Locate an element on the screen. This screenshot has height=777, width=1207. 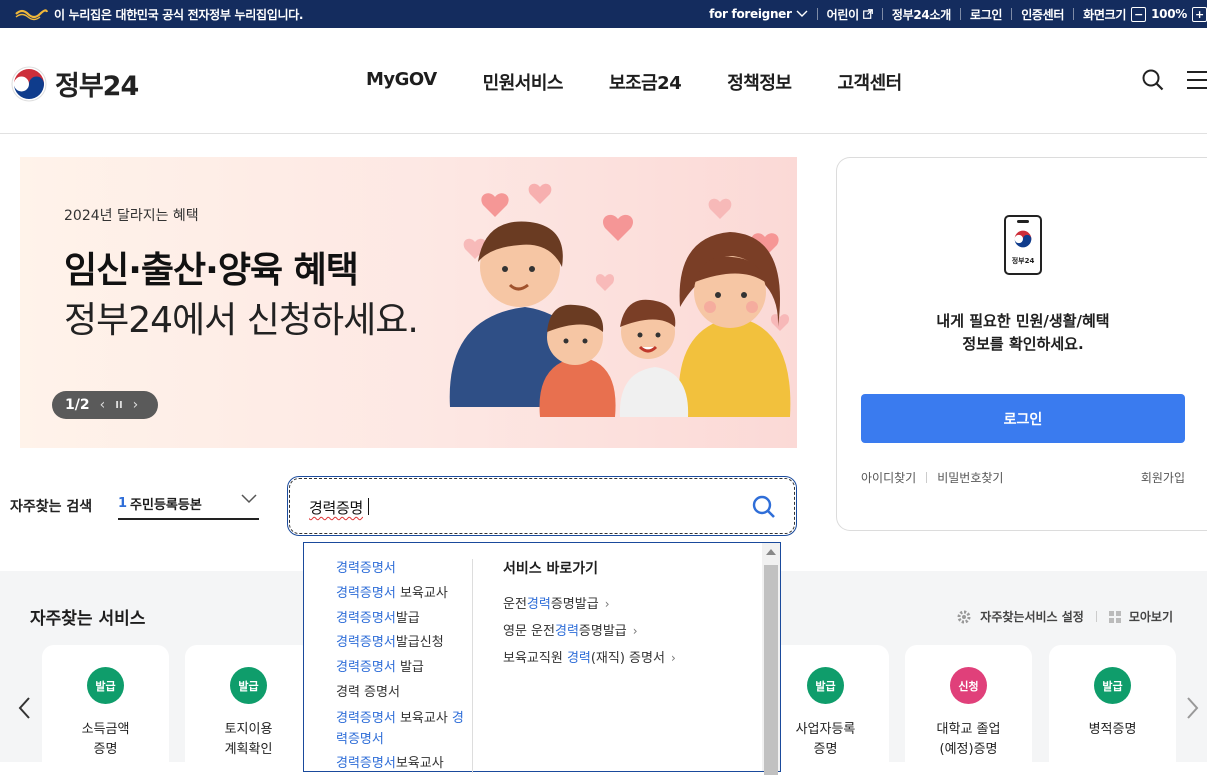
frequent-services-title: 자주찾는 서비스 is located at coordinates (88, 619).